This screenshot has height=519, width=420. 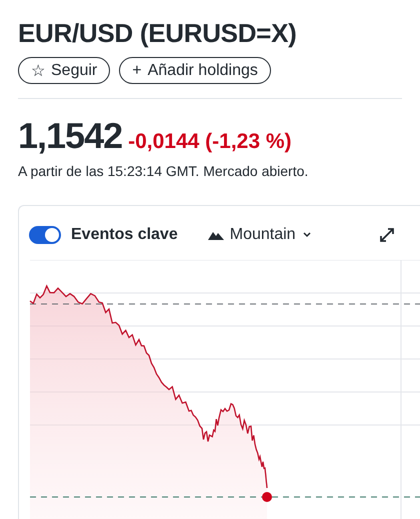 What do you see at coordinates (45, 235) in the screenshot?
I see `key-events-toggle` at bounding box center [45, 235].